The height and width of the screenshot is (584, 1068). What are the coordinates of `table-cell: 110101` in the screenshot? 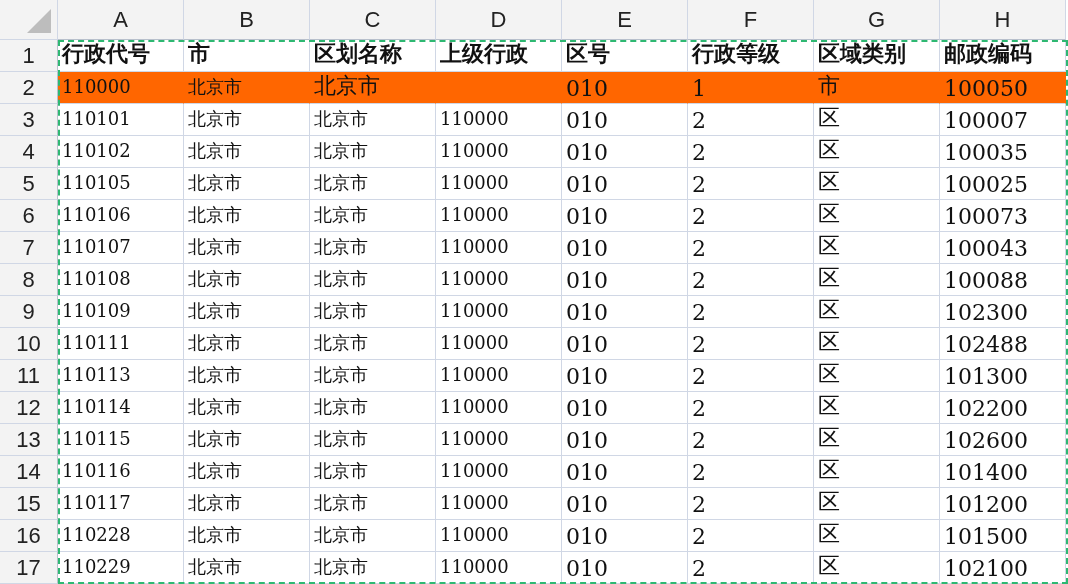 It's located at (121, 120).